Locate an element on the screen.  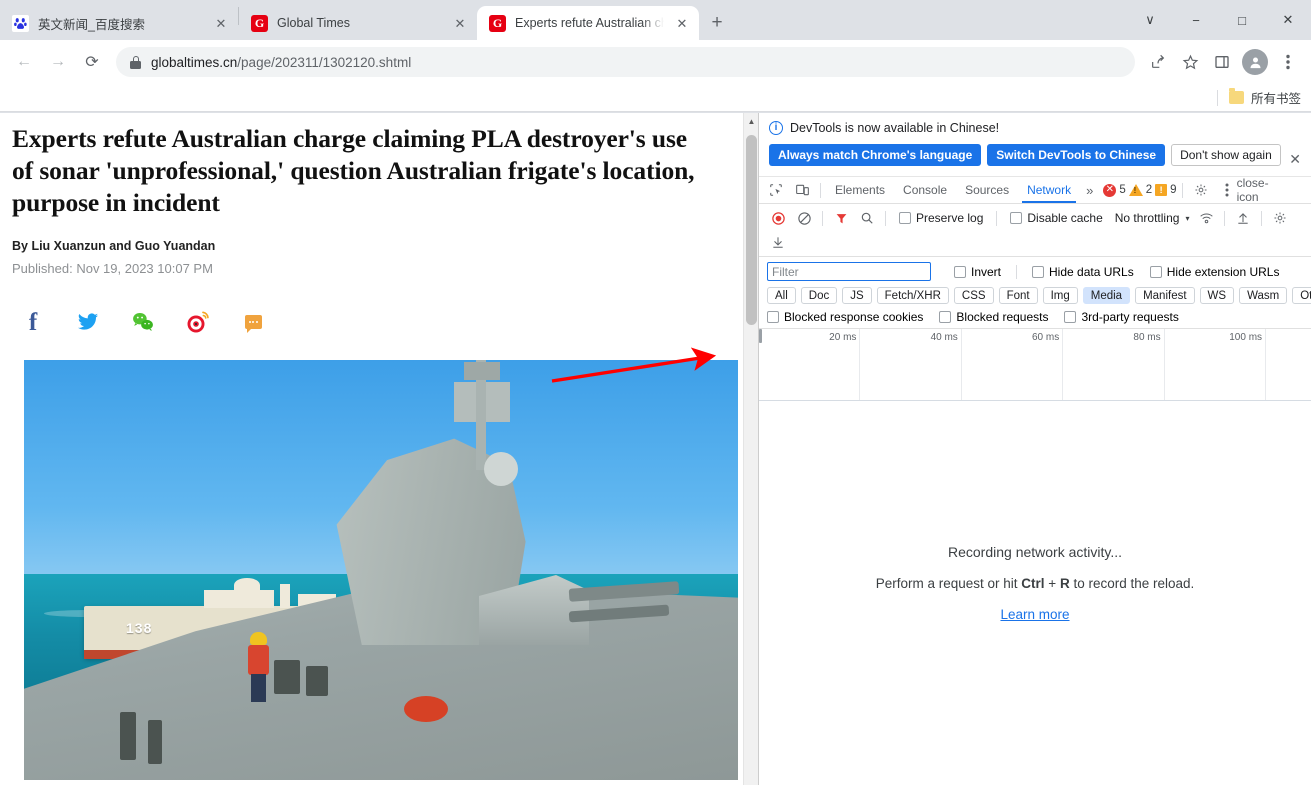
invert-checkbox: Invert is located at coordinates (977, 272).